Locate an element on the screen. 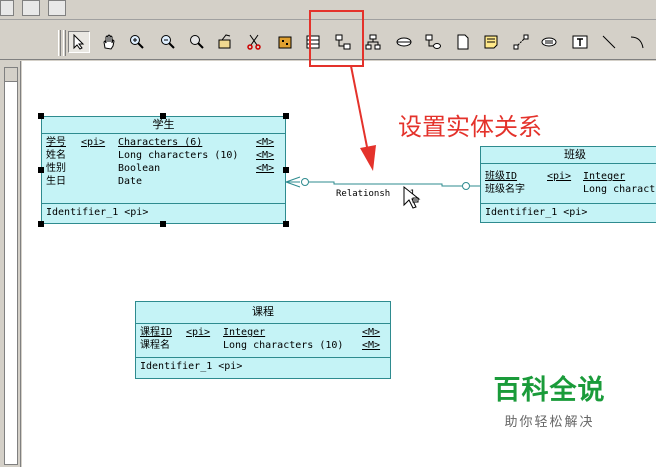  association-link-tool is located at coordinates (433, 42).